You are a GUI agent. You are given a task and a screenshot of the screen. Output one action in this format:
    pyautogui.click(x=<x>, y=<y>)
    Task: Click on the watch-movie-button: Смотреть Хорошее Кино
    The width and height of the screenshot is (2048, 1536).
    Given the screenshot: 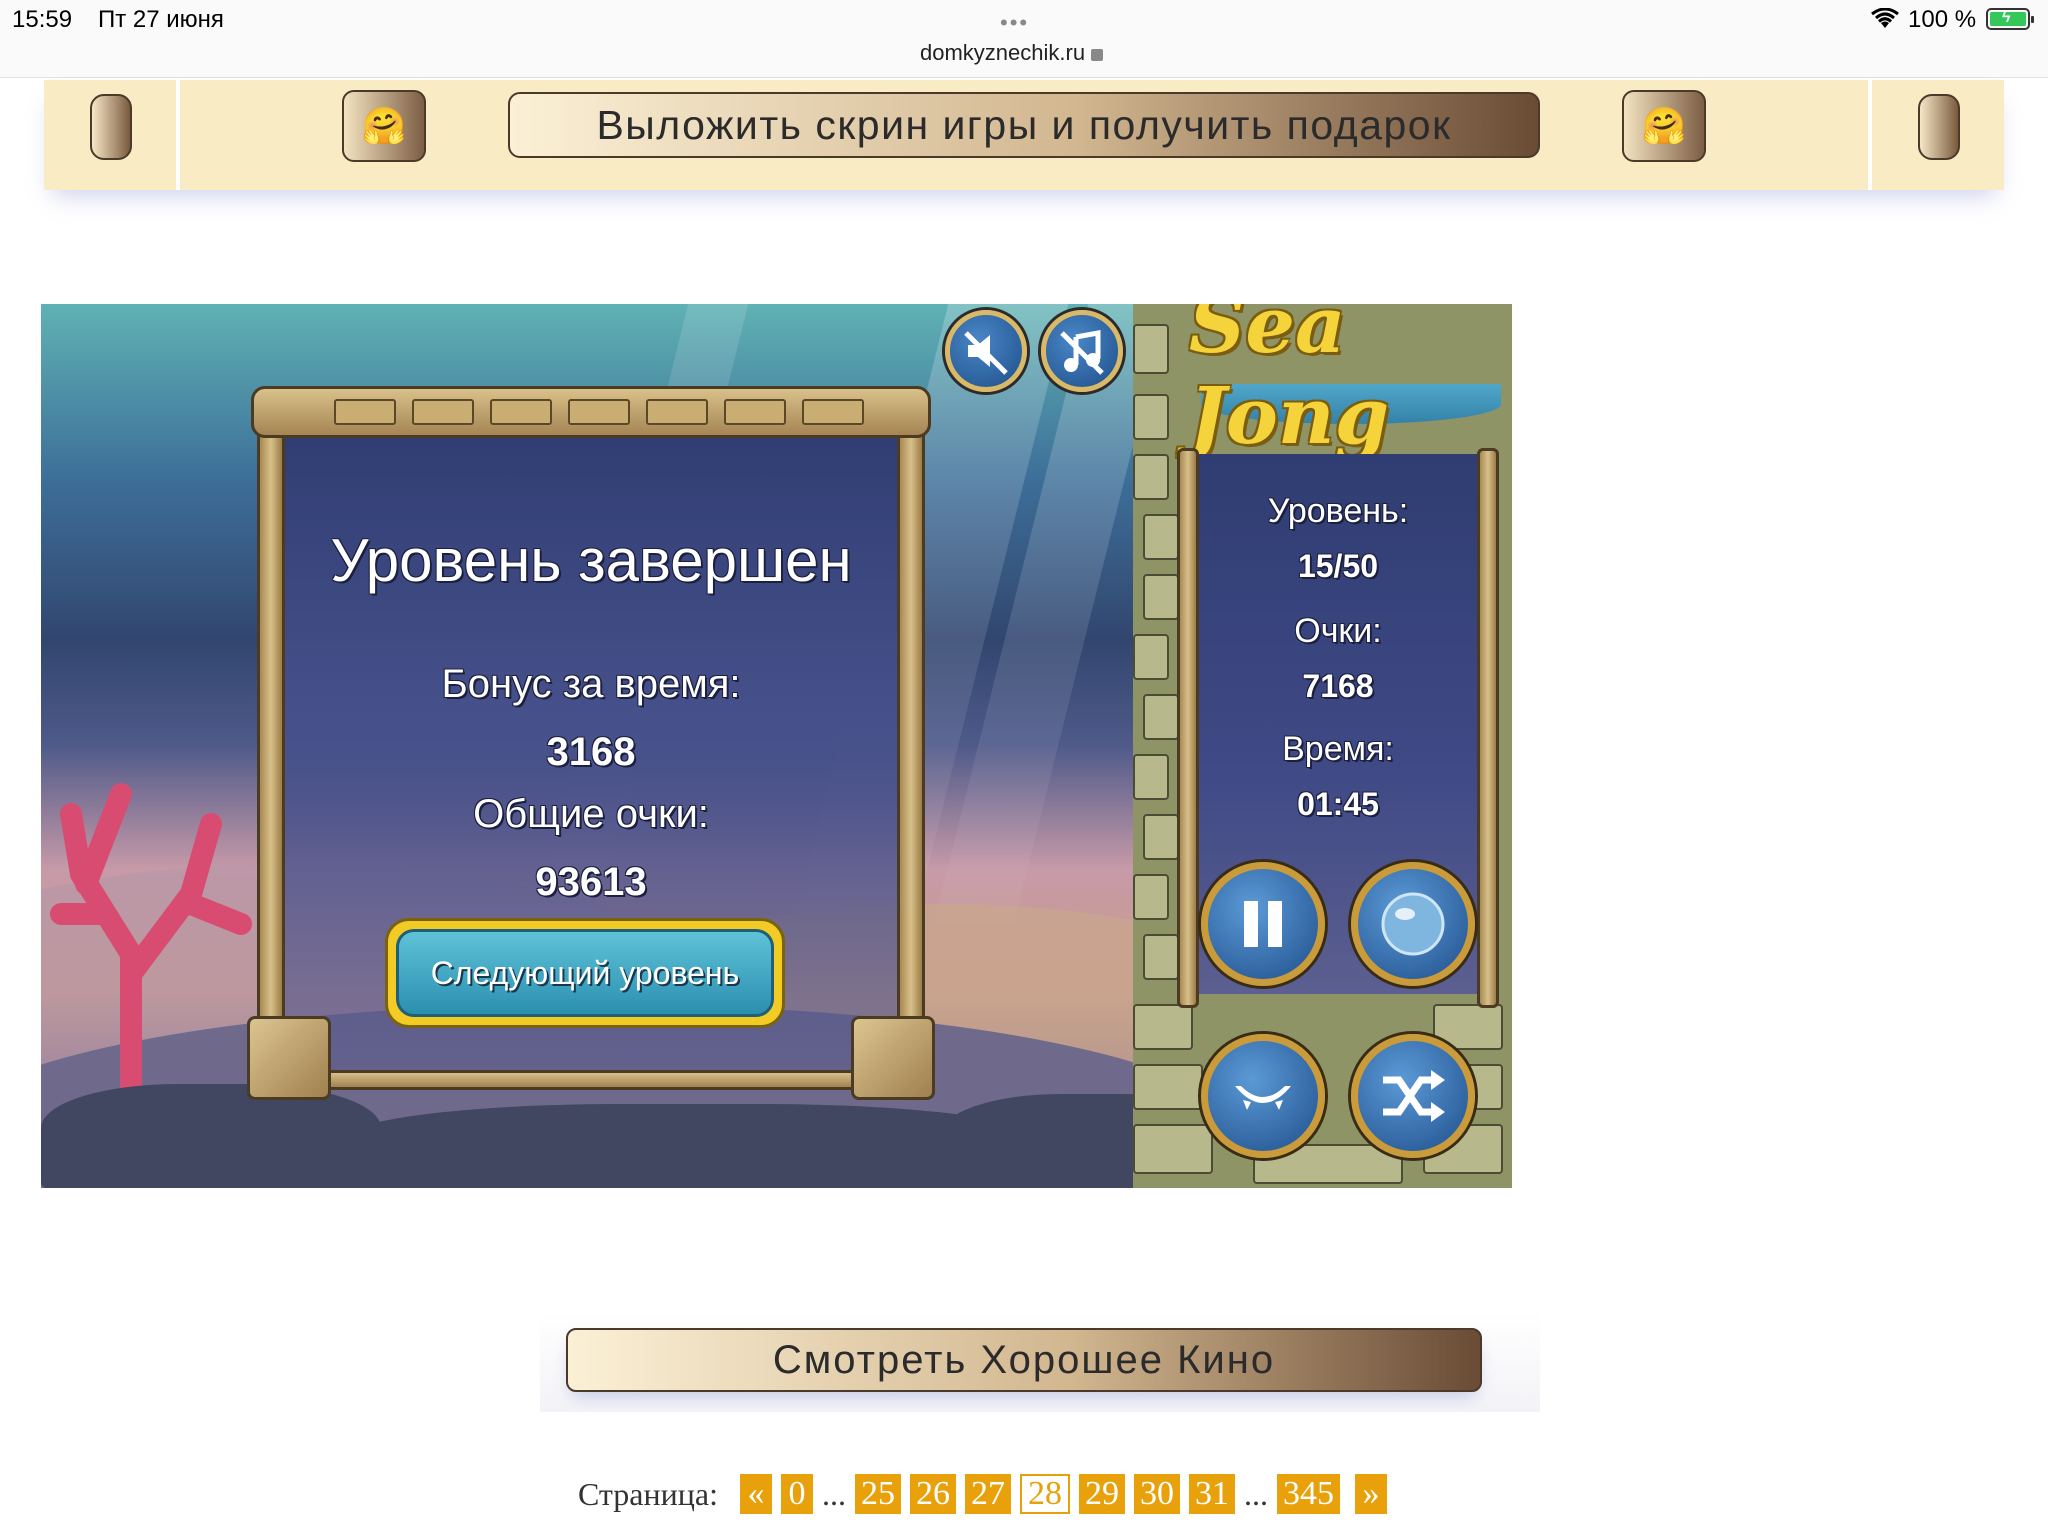 What is the action you would take?
    pyautogui.click(x=1024, y=1360)
    